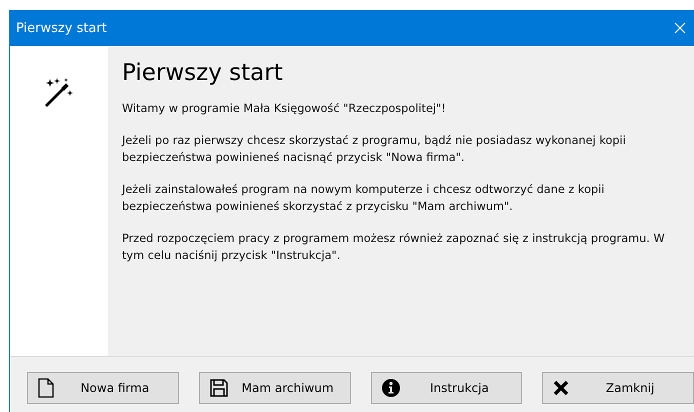 The image size is (694, 412). Describe the element at coordinates (391, 387) in the screenshot. I see `info-icon` at that location.